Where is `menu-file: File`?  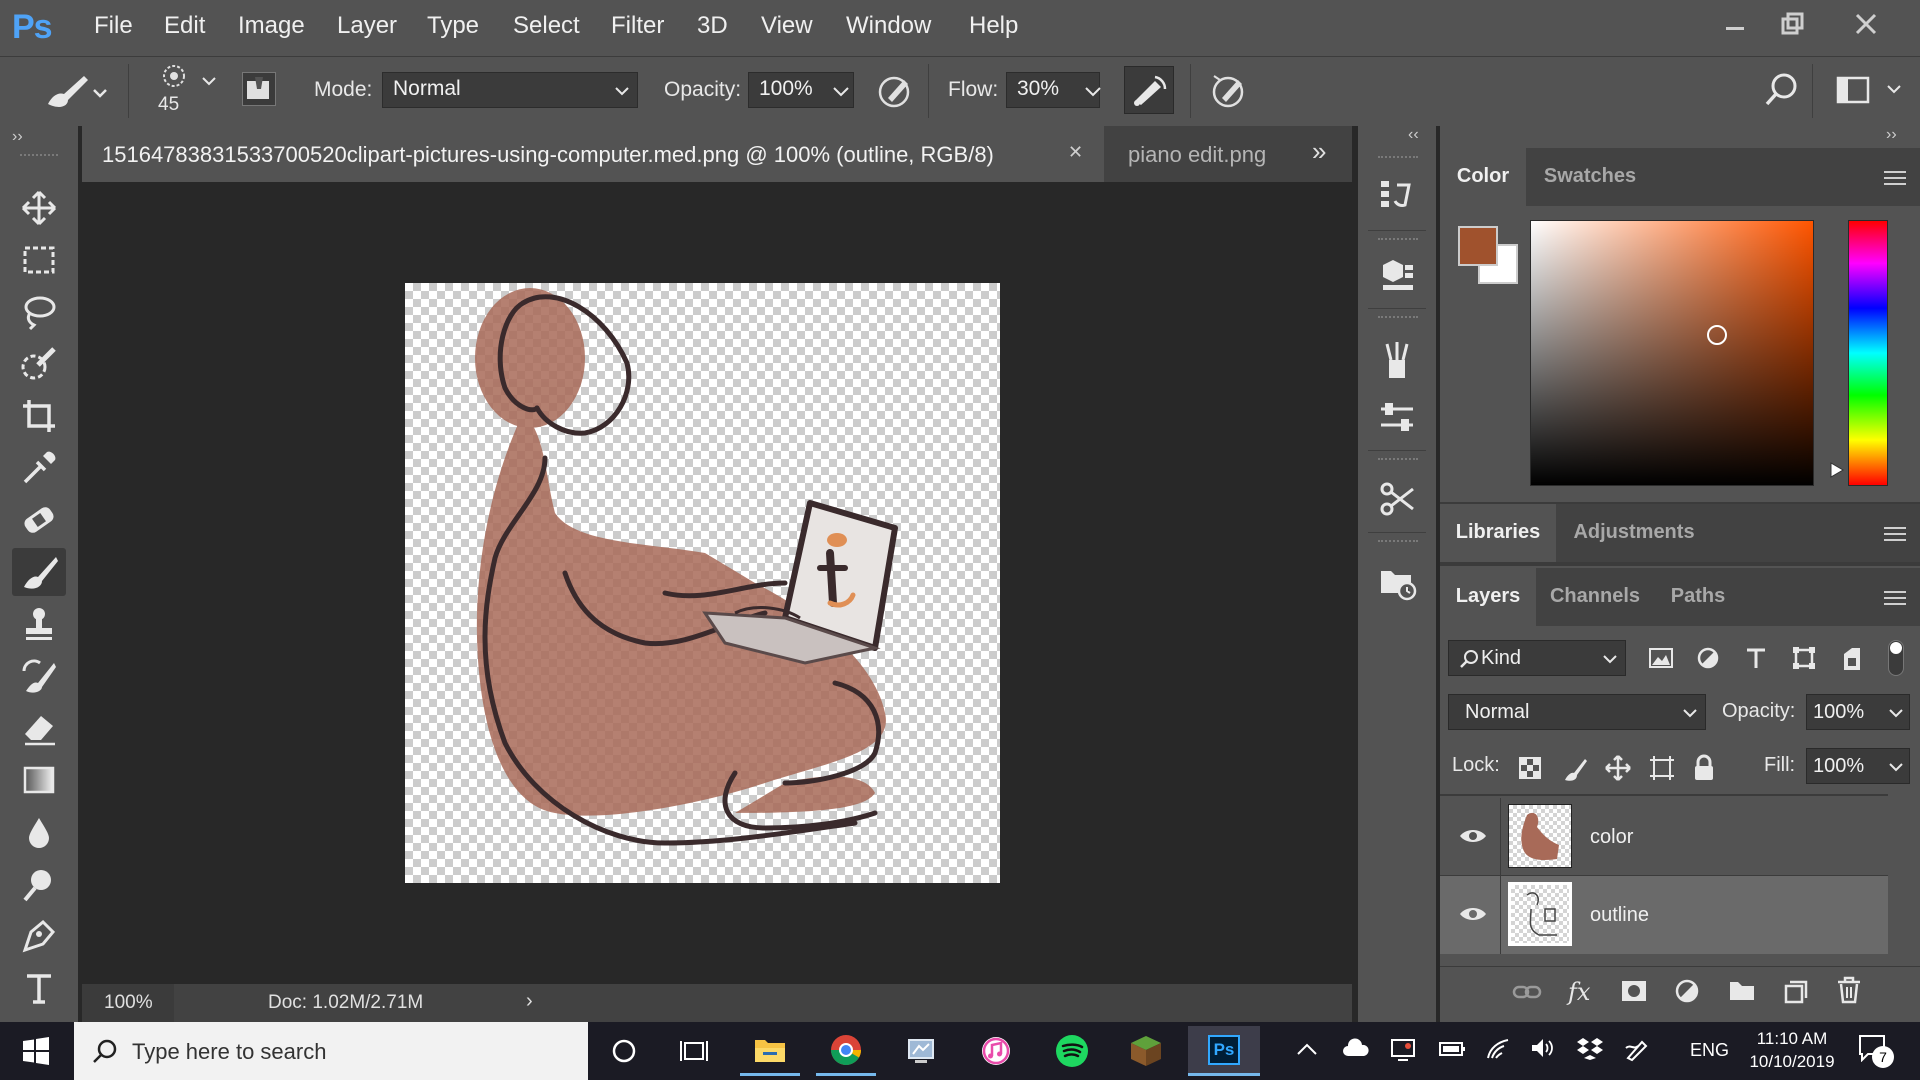
menu-file: File is located at coordinates (113, 26).